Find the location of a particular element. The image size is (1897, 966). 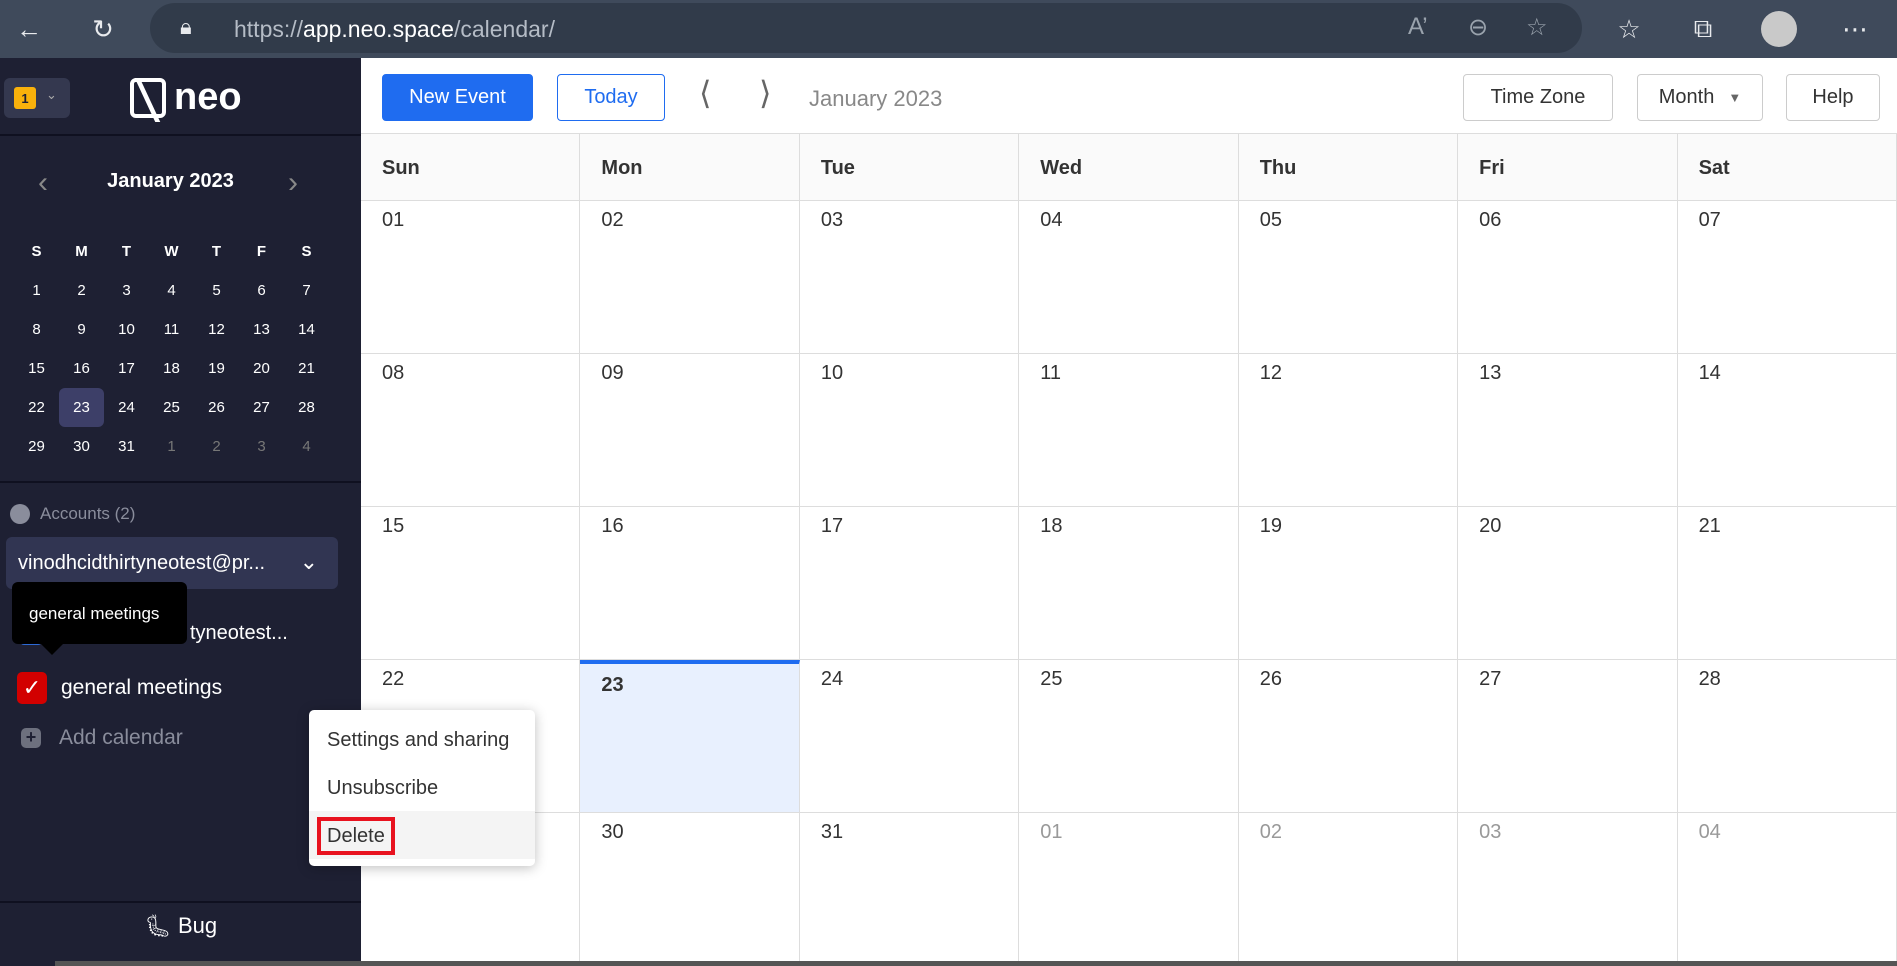

day-cell: 19 is located at coordinates (1348, 583).